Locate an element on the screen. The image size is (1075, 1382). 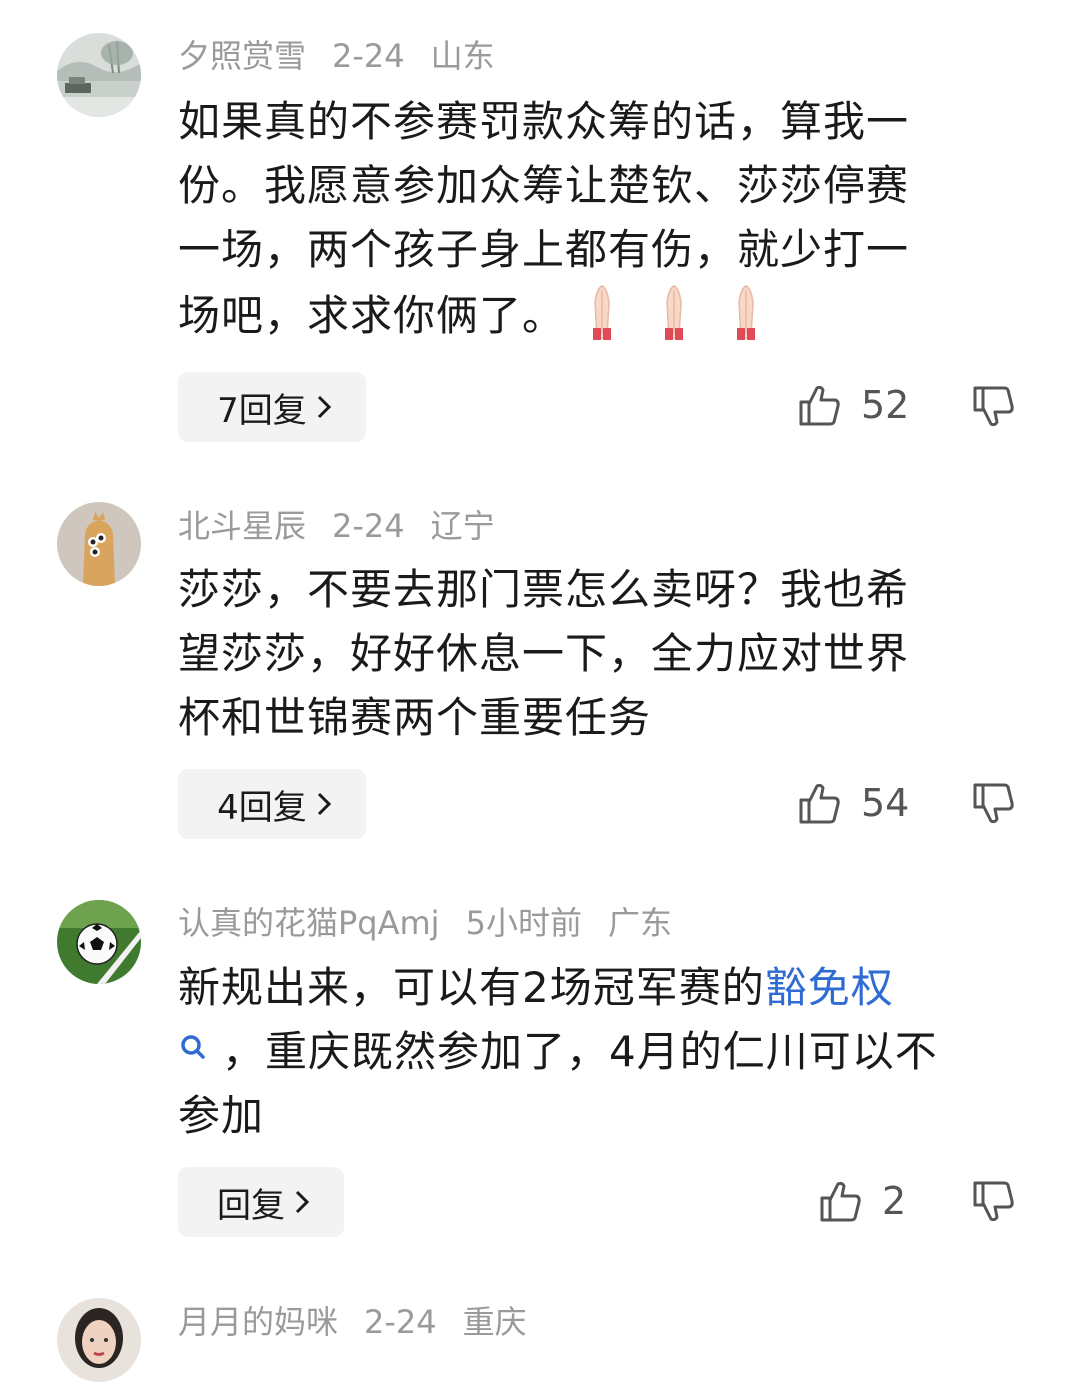
soccer-ball-avatar-icon is located at coordinates (99, 942).